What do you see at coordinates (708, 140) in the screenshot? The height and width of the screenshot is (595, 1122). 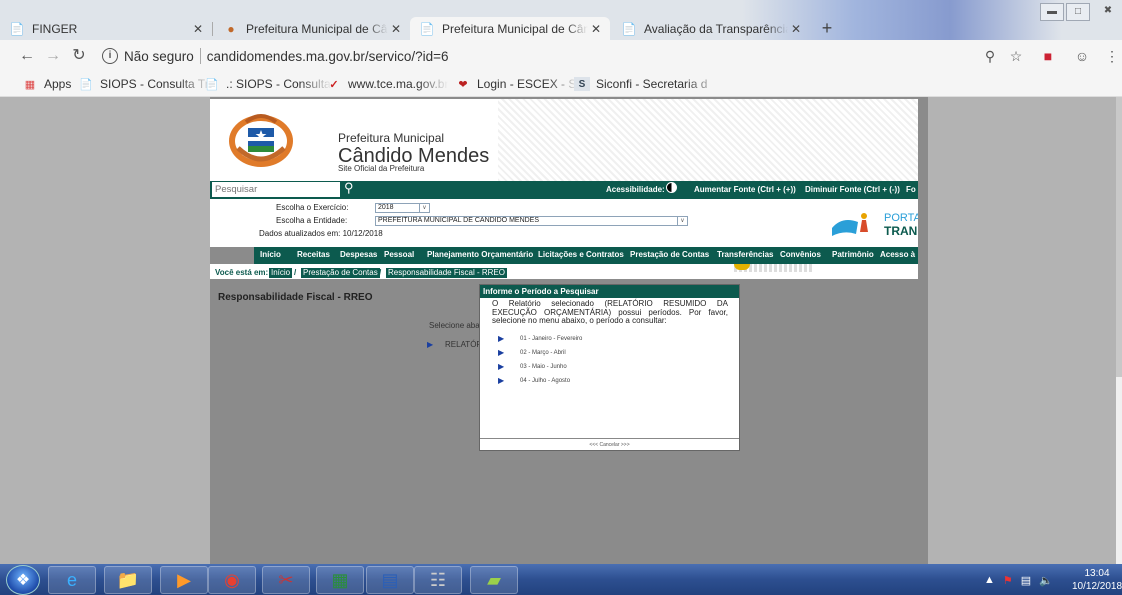 I see `header-pattern` at bounding box center [708, 140].